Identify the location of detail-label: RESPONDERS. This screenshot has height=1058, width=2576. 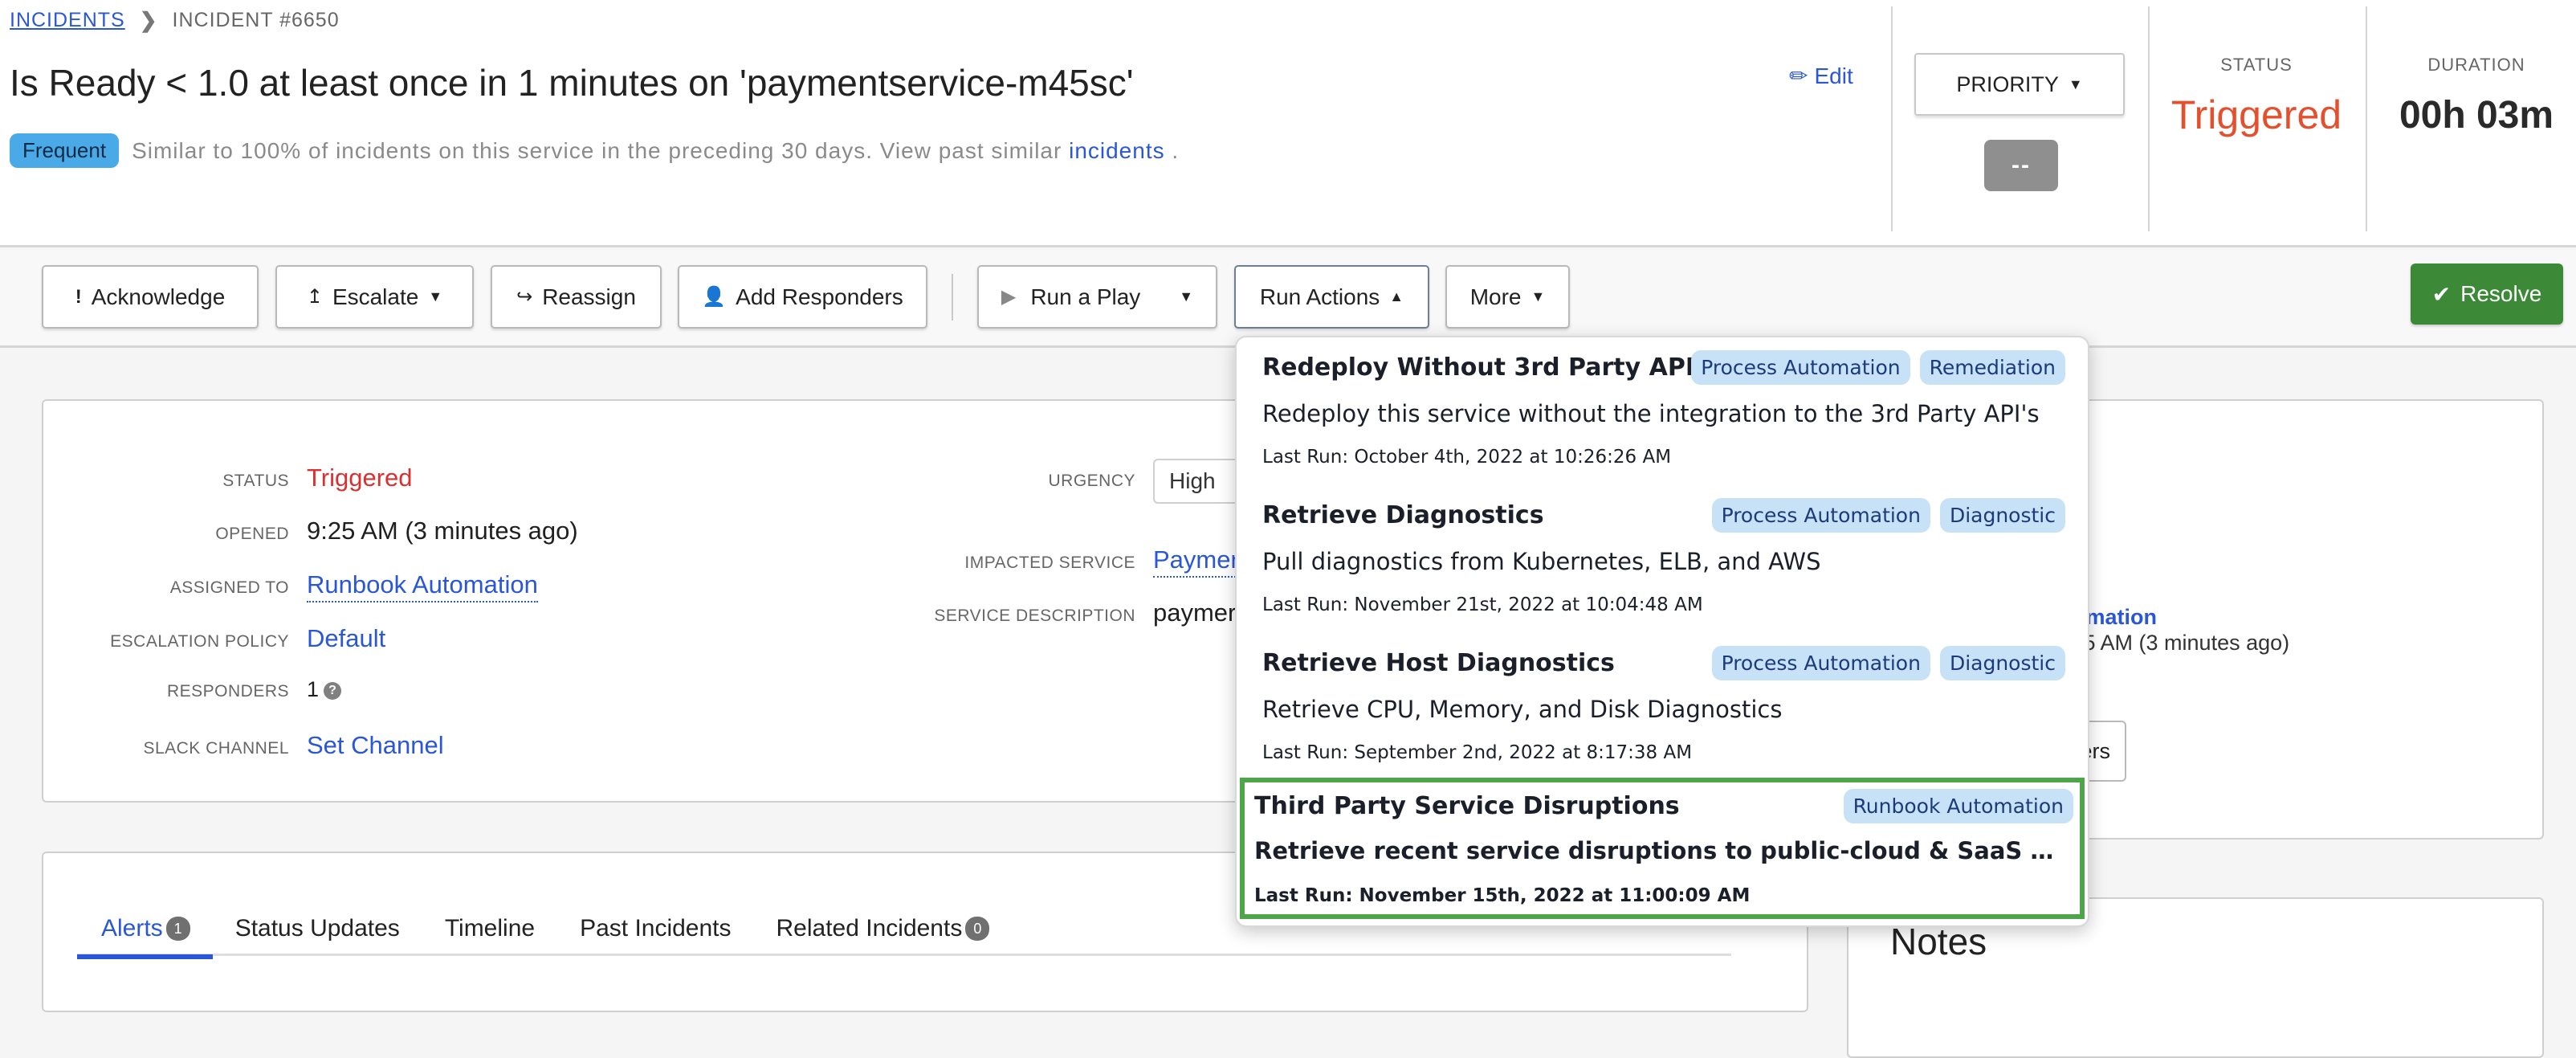
(227, 691).